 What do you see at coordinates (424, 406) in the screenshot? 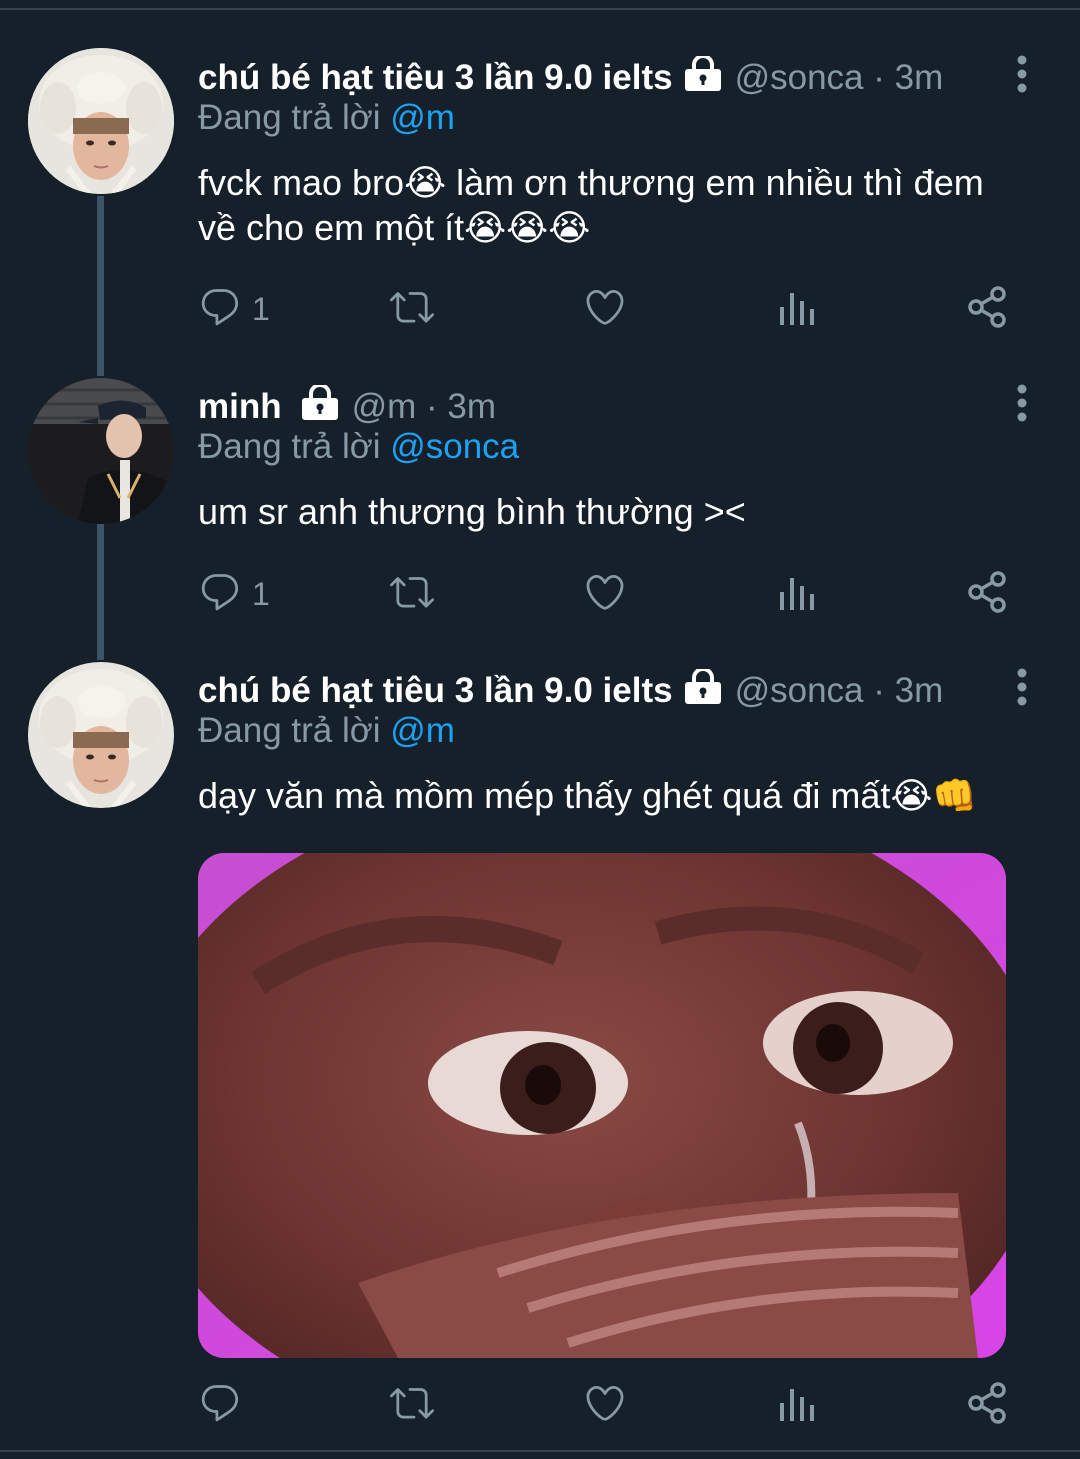
I see `handle-time: @m · 3m` at bounding box center [424, 406].